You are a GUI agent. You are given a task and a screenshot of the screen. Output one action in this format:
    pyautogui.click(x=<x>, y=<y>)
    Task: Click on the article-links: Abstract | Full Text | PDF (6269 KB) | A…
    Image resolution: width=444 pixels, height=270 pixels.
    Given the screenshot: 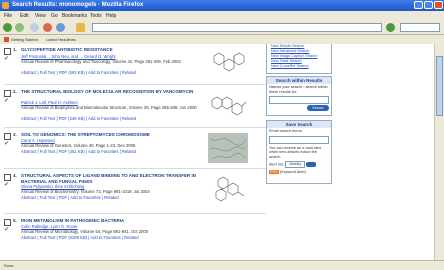 What is the action you would take?
    pyautogui.click(x=80, y=237)
    